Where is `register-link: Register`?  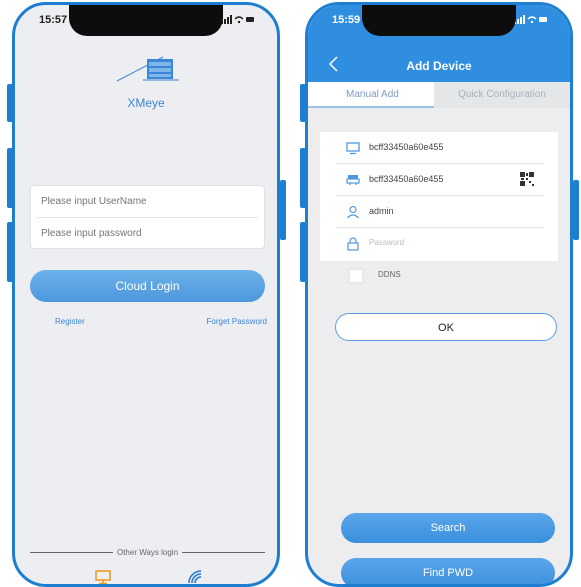 register-link: Register is located at coordinates (70, 321).